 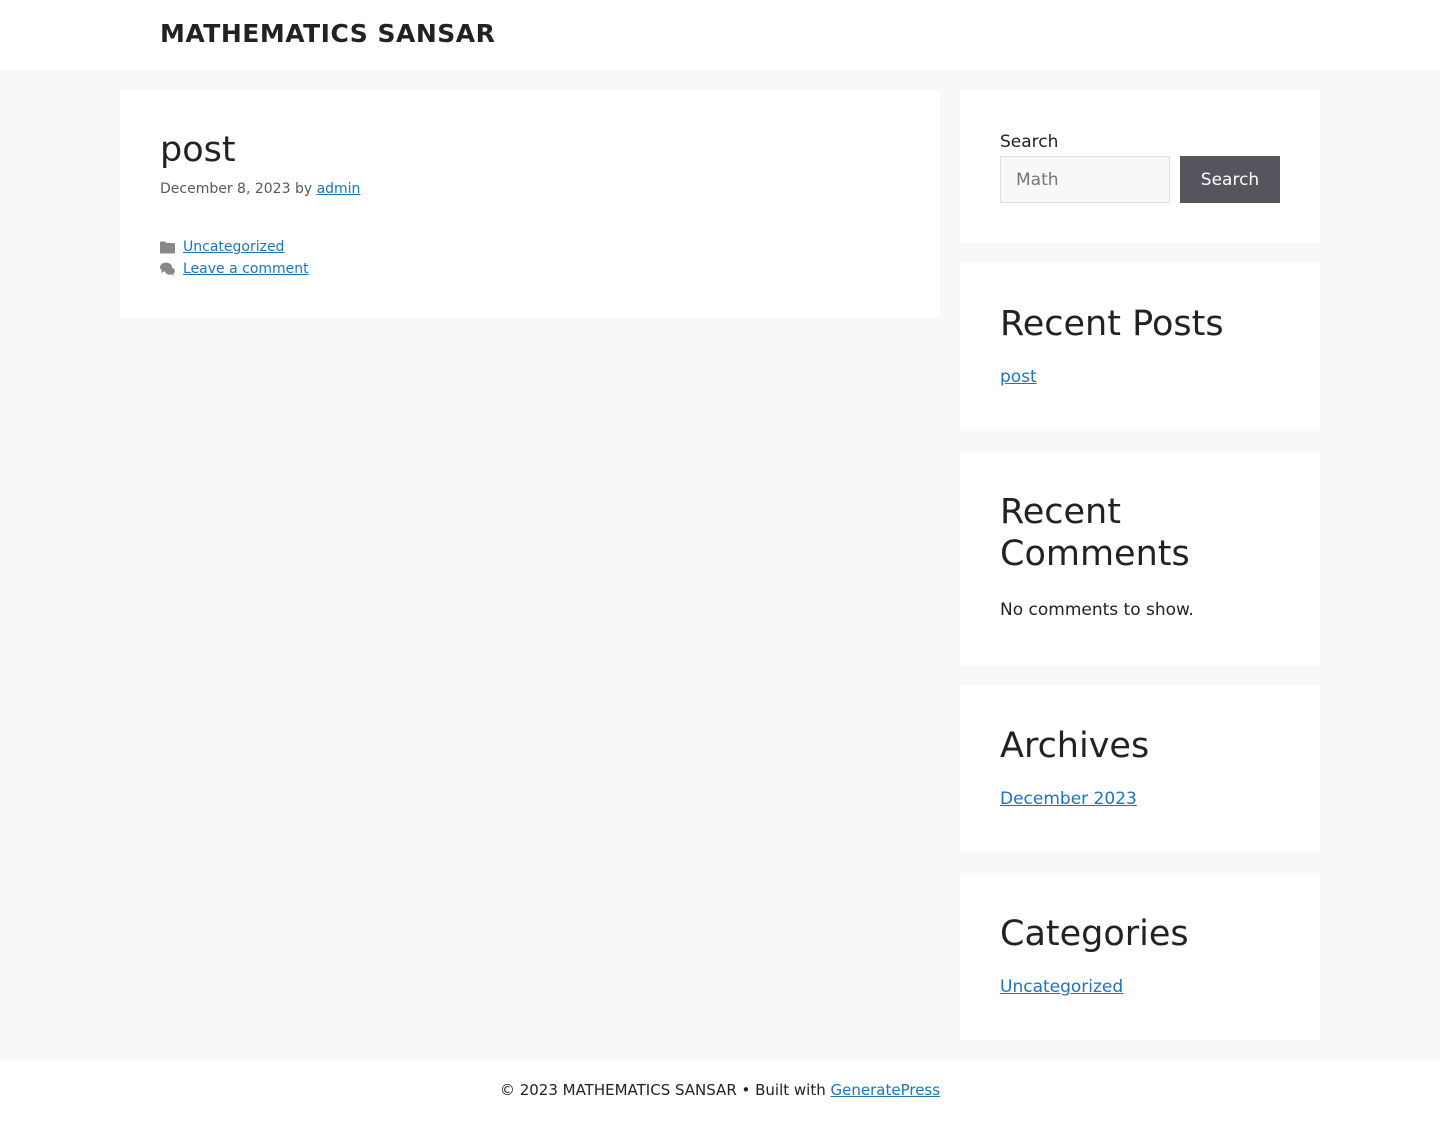 I want to click on recent-posts-widget: Recent Posts post, so click(x=1140, y=347).